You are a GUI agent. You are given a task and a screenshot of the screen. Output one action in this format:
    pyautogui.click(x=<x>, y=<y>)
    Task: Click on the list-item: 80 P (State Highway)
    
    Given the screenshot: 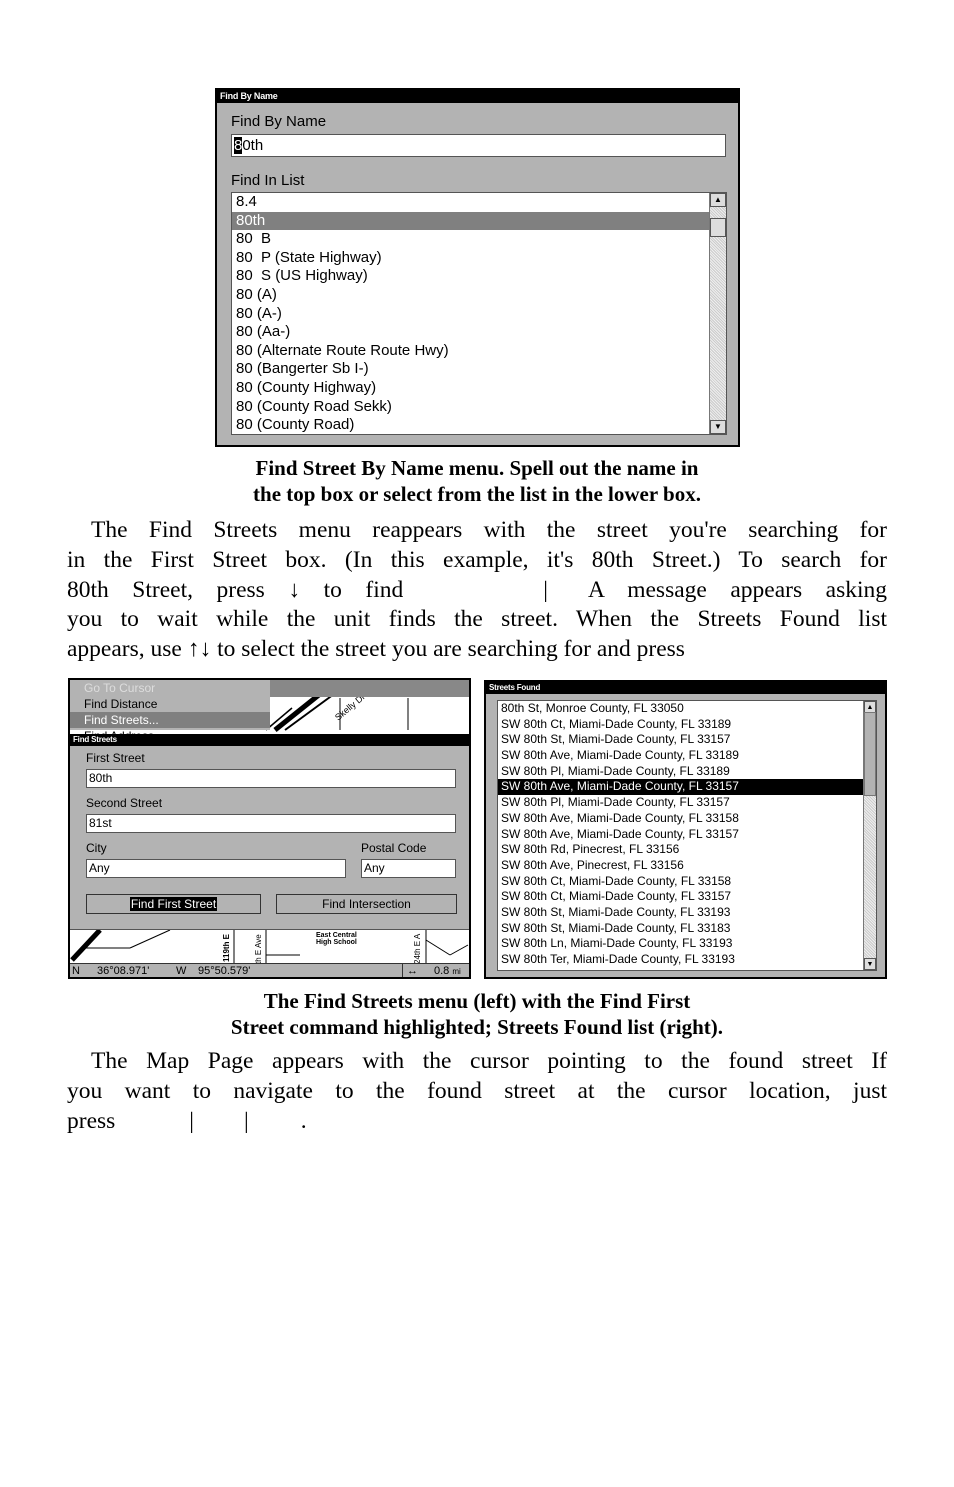 What is the action you would take?
    pyautogui.click(x=470, y=258)
    